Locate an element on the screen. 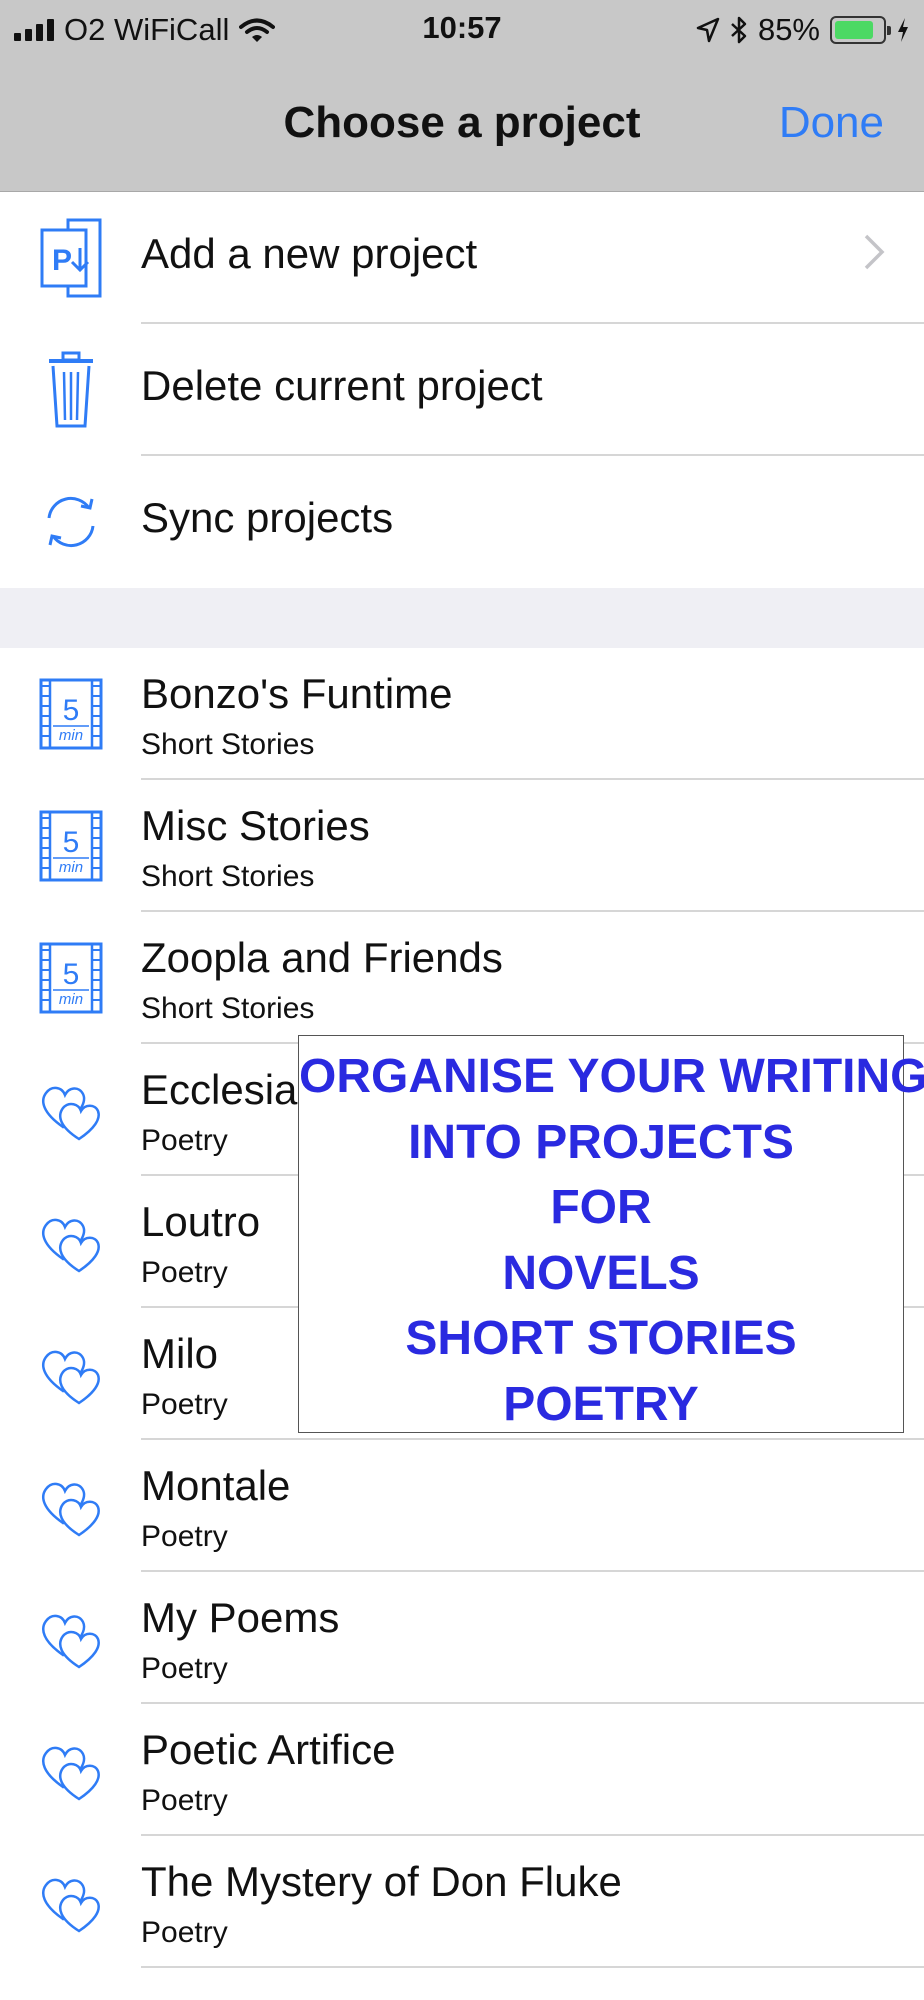 This screenshot has height=2000, width=924. add-project-icon: P is located at coordinates (71, 258).